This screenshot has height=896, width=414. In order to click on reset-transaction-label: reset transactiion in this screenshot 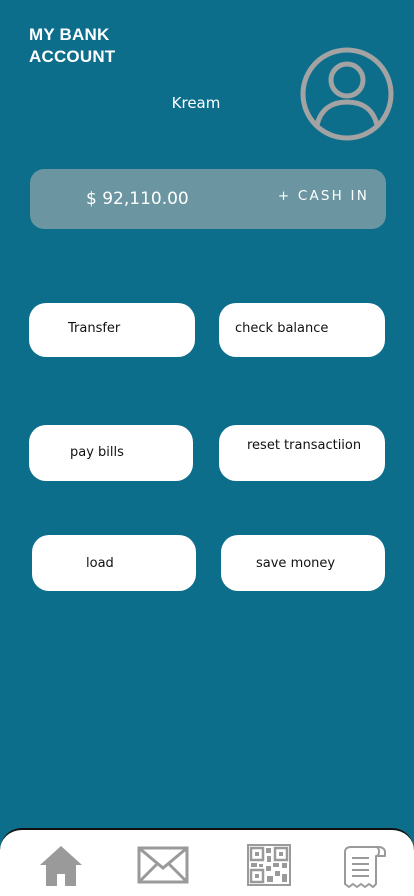, I will do `click(304, 445)`.